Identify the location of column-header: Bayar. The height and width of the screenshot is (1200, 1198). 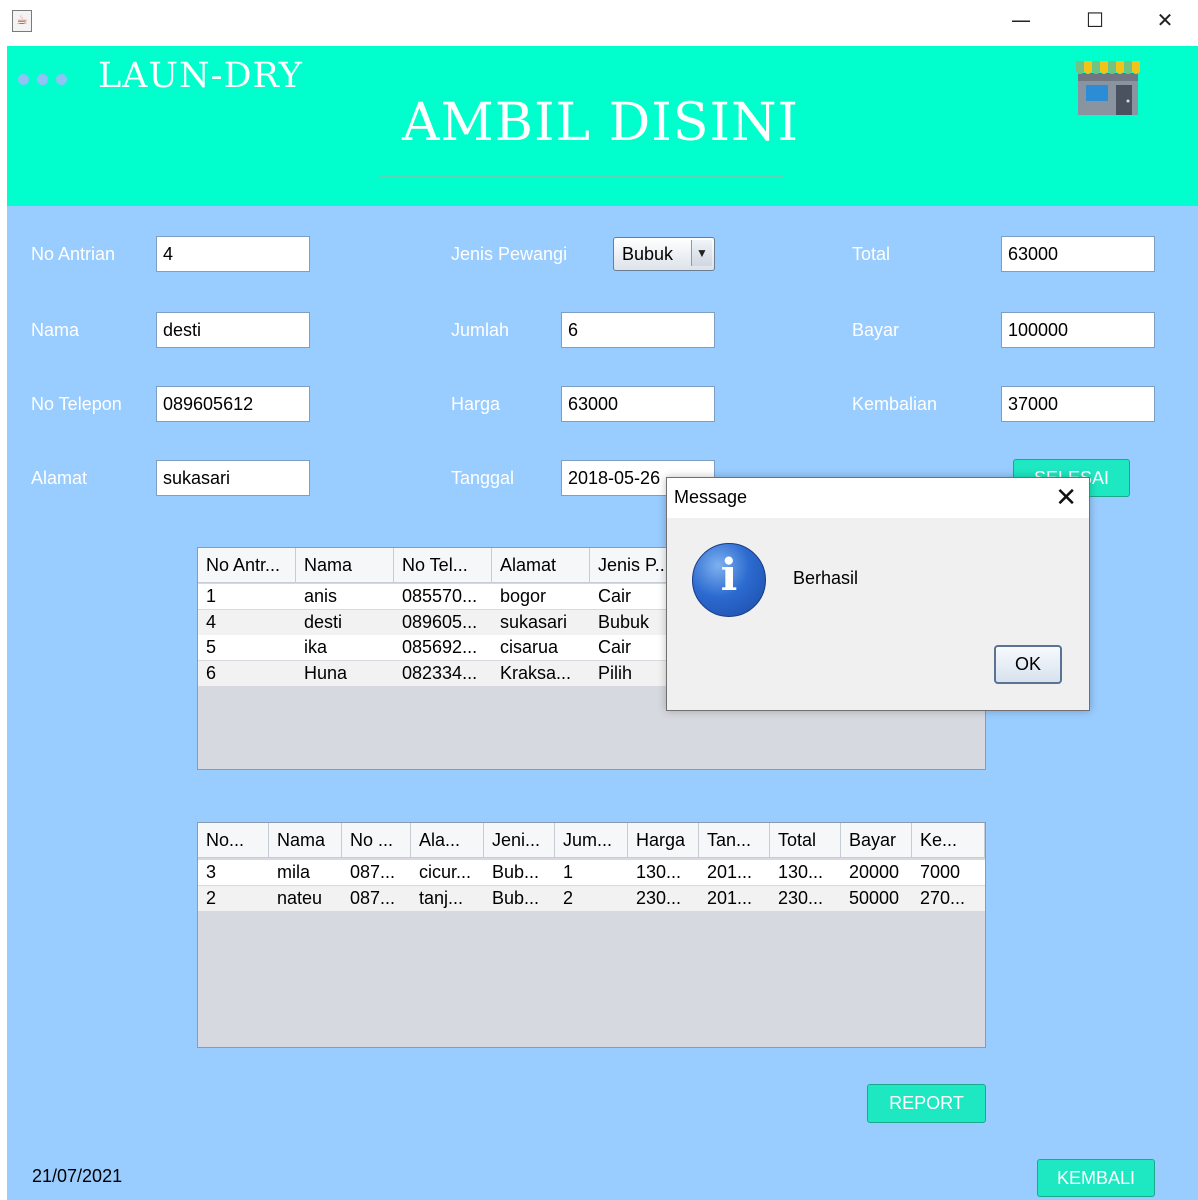
(876, 840).